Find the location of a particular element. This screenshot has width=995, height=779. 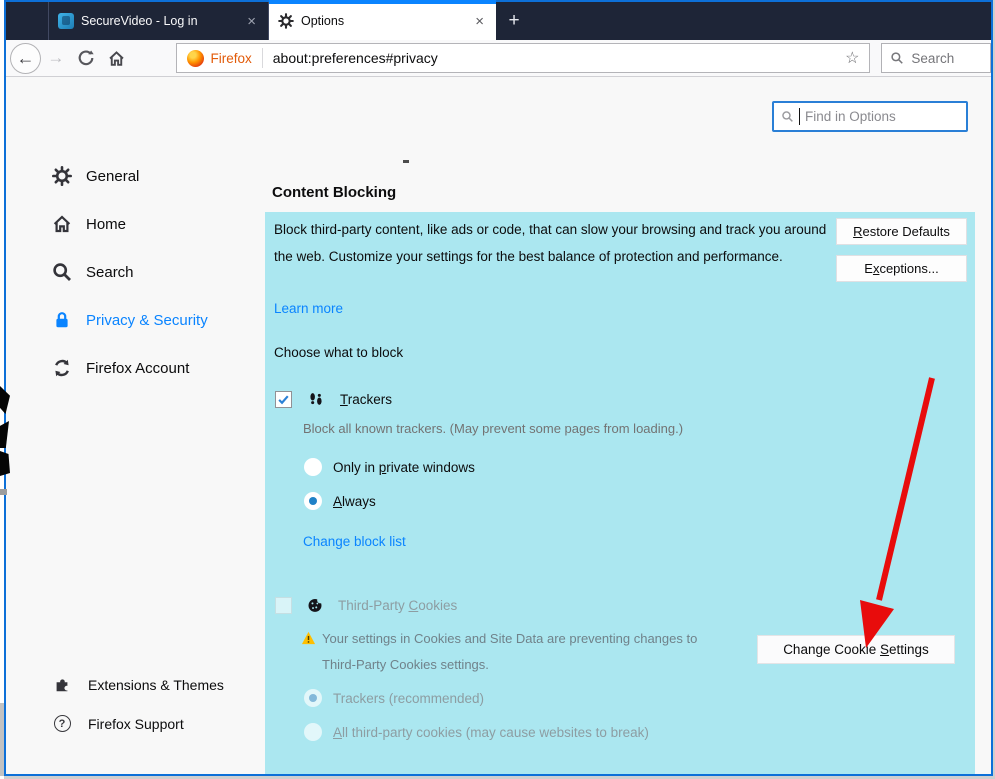

sidebar-item-firefox-support: ? Firefox Support is located at coordinates (167, 723).